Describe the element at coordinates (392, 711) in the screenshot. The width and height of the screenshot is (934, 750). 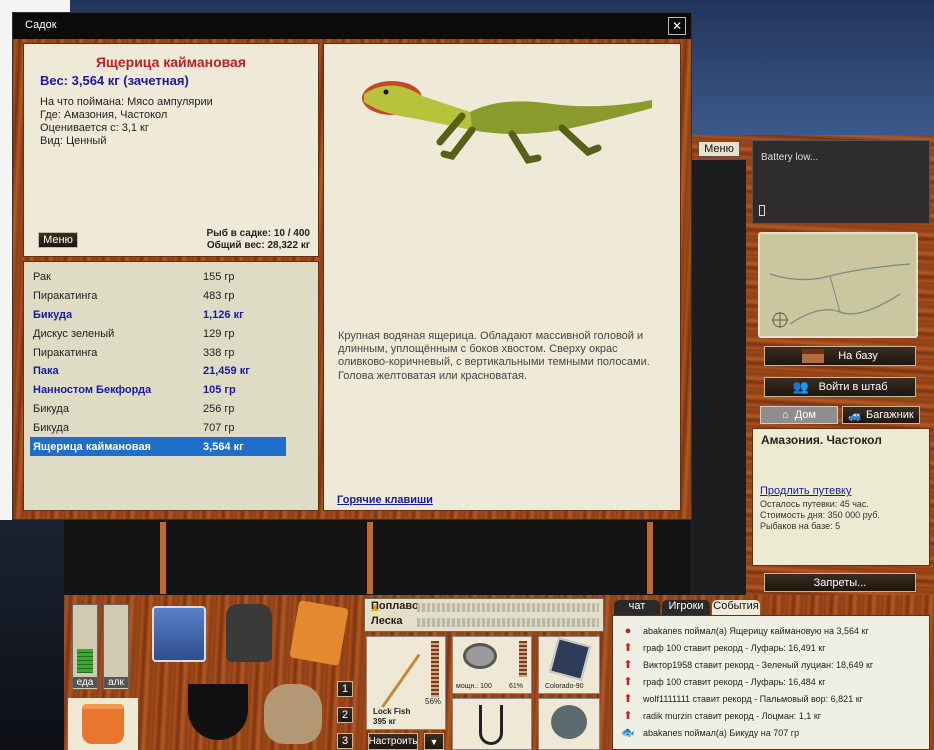
I see `rod-name: Lock Fish` at that location.